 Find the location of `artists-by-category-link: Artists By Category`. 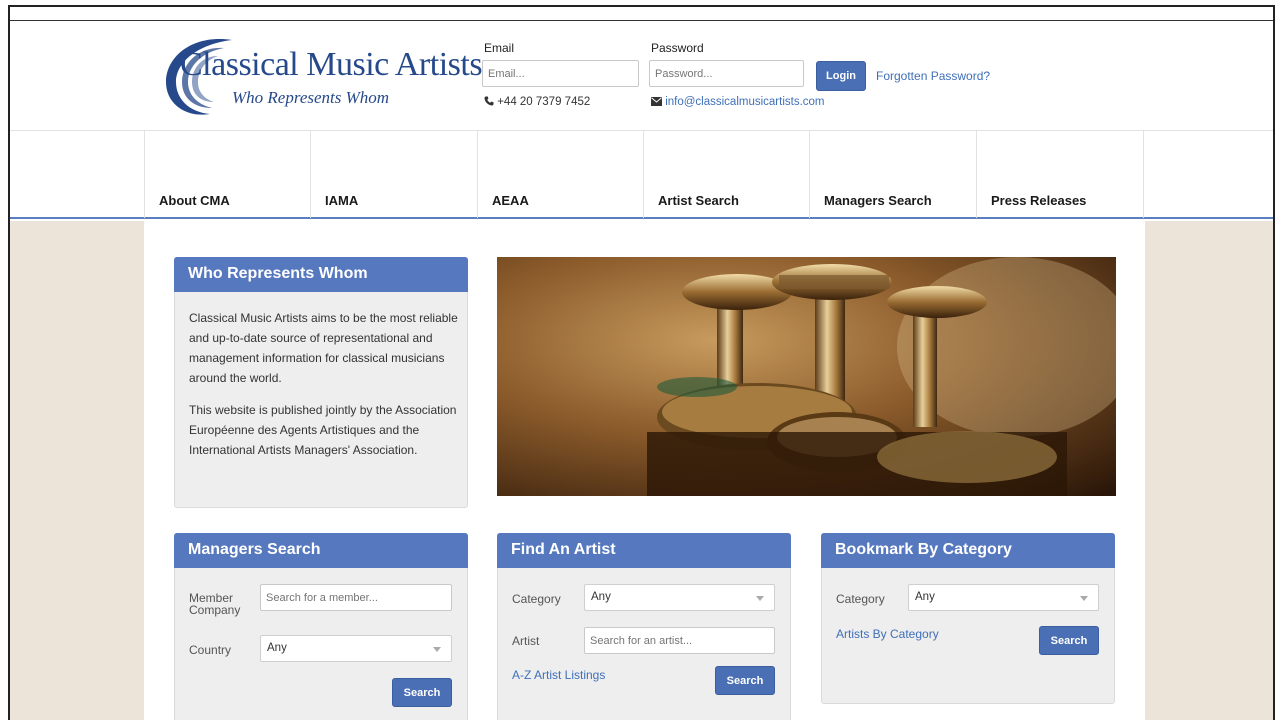

artists-by-category-link: Artists By Category is located at coordinates (887, 634).